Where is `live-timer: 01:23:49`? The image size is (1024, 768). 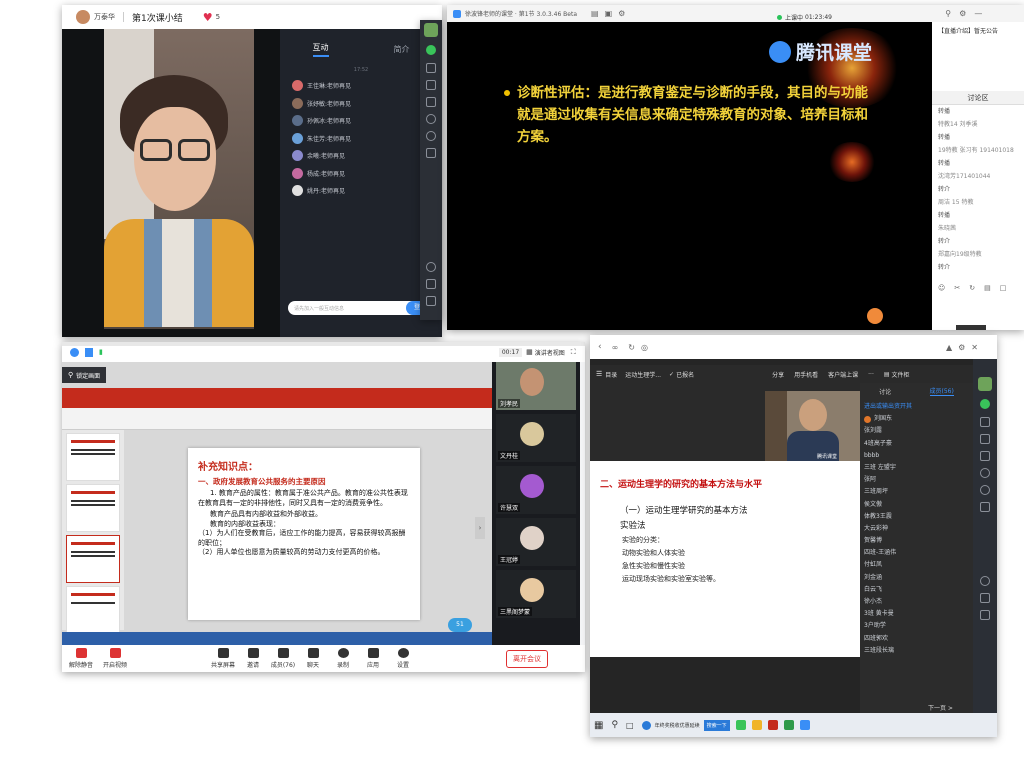
live-timer: 01:23:49 is located at coordinates (818, 17).